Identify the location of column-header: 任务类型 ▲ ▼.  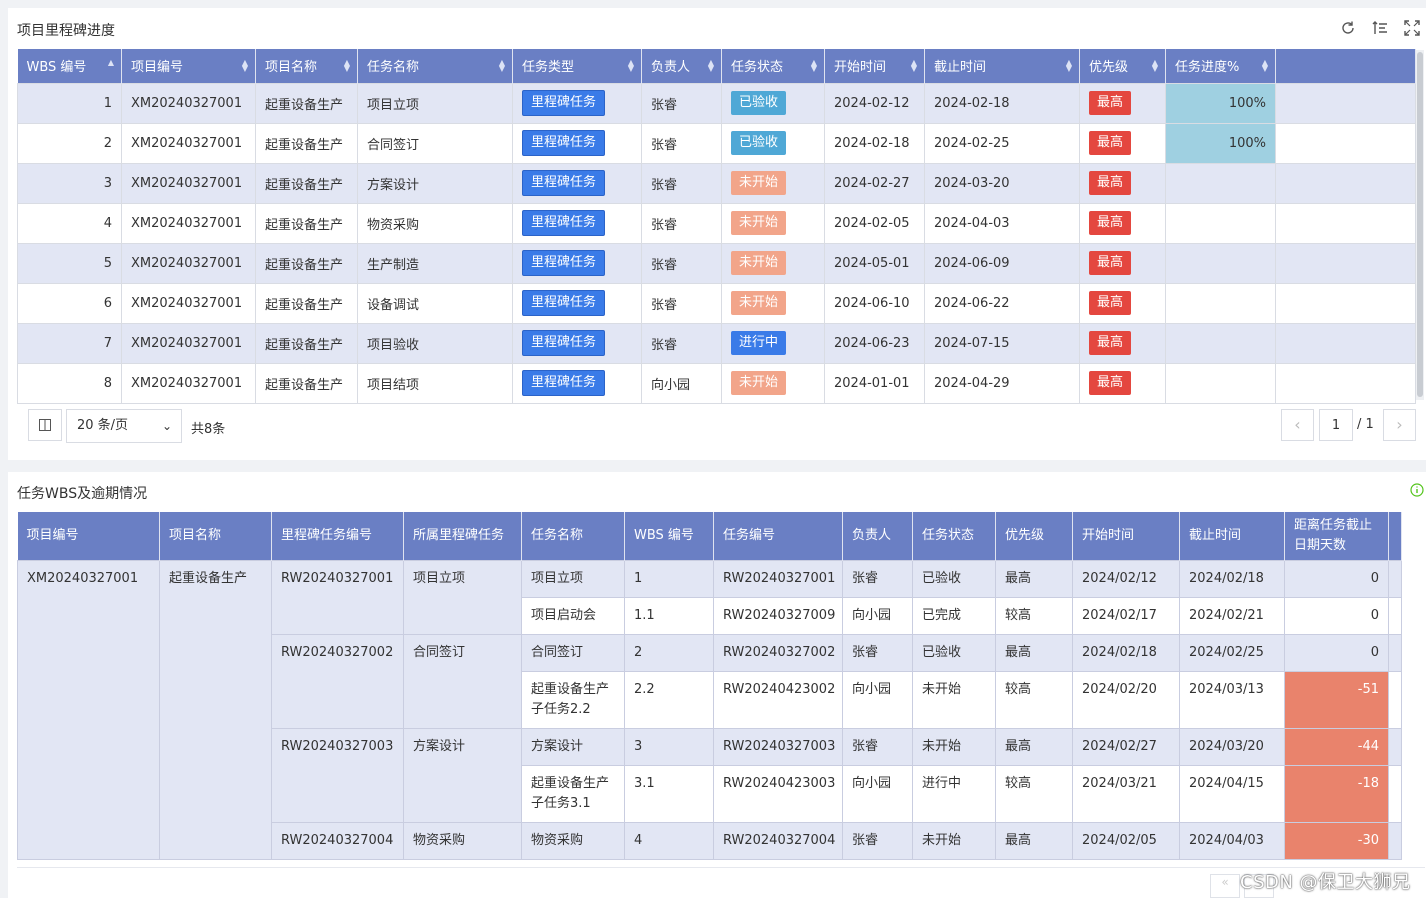
(577, 66).